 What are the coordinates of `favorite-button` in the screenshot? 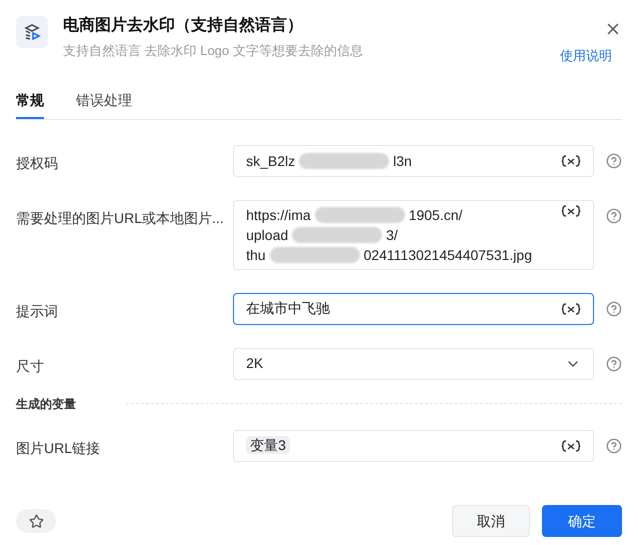 It's located at (36, 521).